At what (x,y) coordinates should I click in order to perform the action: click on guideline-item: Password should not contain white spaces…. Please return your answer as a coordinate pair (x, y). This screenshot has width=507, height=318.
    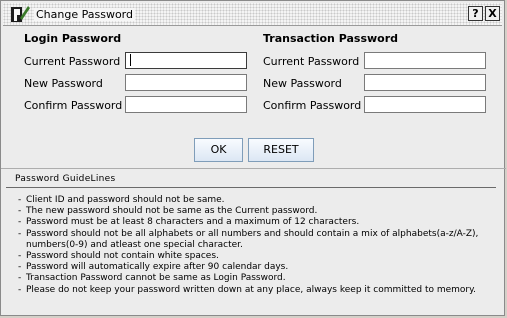
    Looking at the image, I should click on (259, 256).